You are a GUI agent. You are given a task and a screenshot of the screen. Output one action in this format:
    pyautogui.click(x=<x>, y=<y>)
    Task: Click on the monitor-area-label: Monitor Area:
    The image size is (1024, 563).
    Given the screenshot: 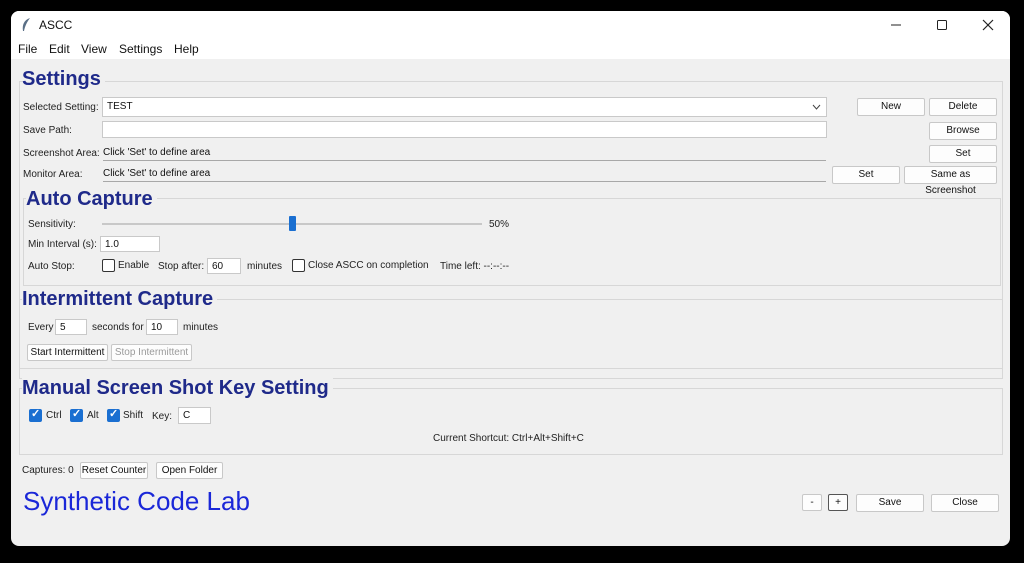 What is the action you would take?
    pyautogui.click(x=53, y=174)
    